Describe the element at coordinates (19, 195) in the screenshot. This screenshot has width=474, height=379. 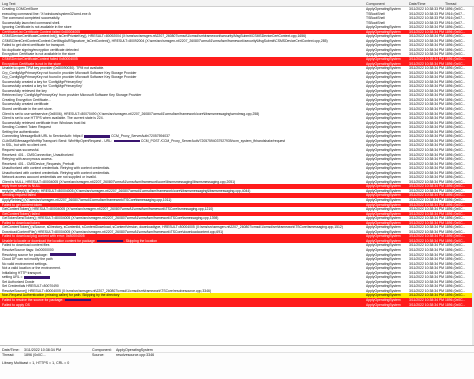
I see `log-text: Sending request failed` at that location.